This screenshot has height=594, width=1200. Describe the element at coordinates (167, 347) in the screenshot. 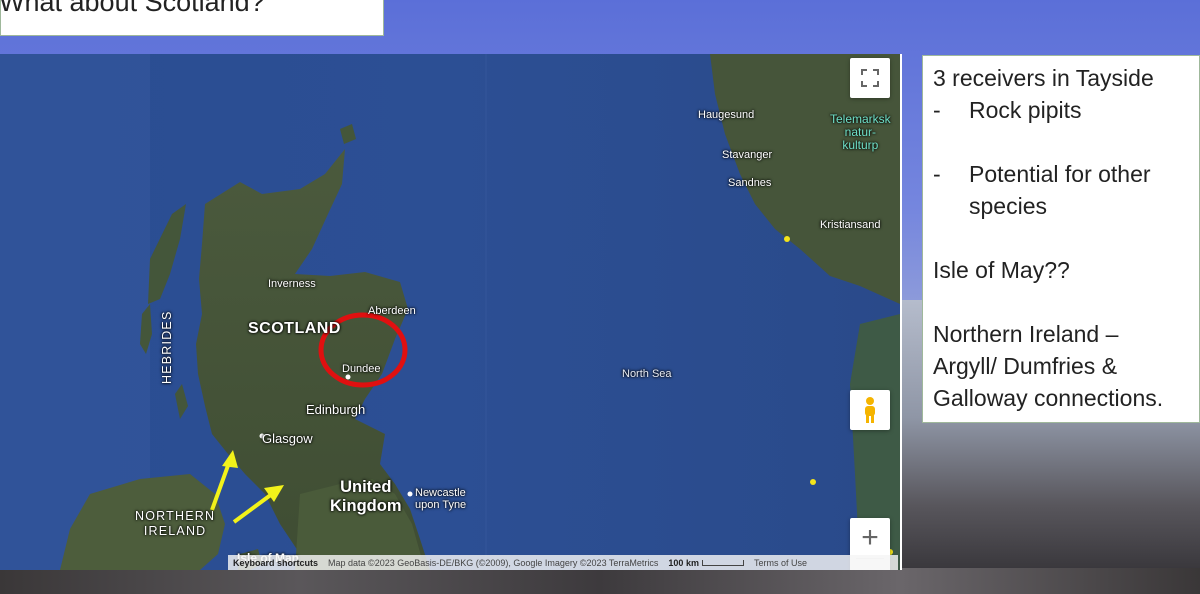

I see `label-hebrides: HEBRIDES` at that location.